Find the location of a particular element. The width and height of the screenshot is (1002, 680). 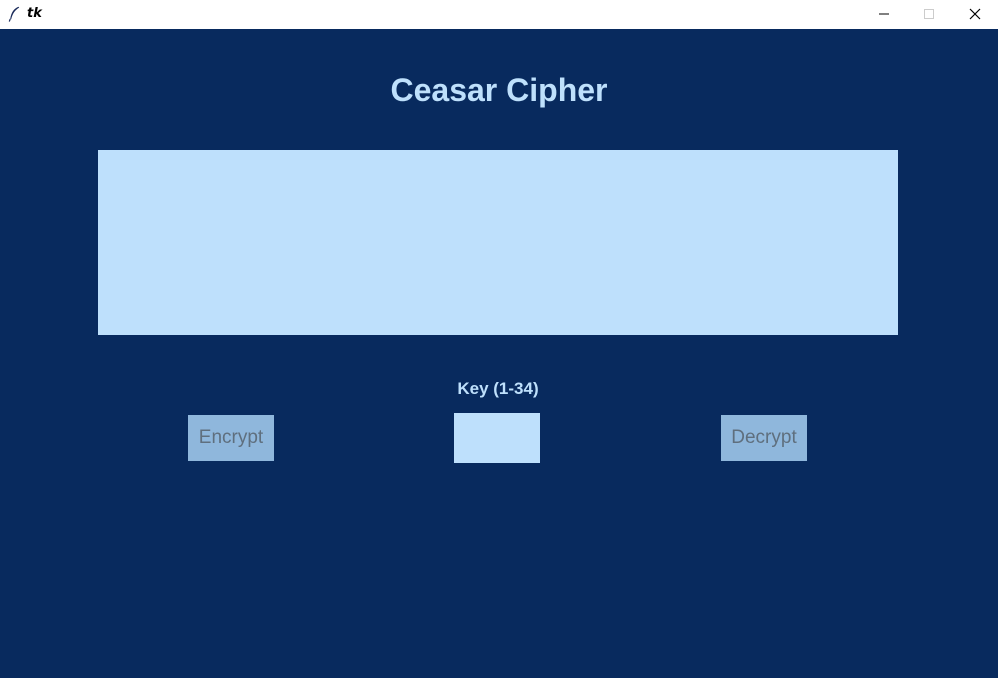

minimize-icon is located at coordinates (884, 14).